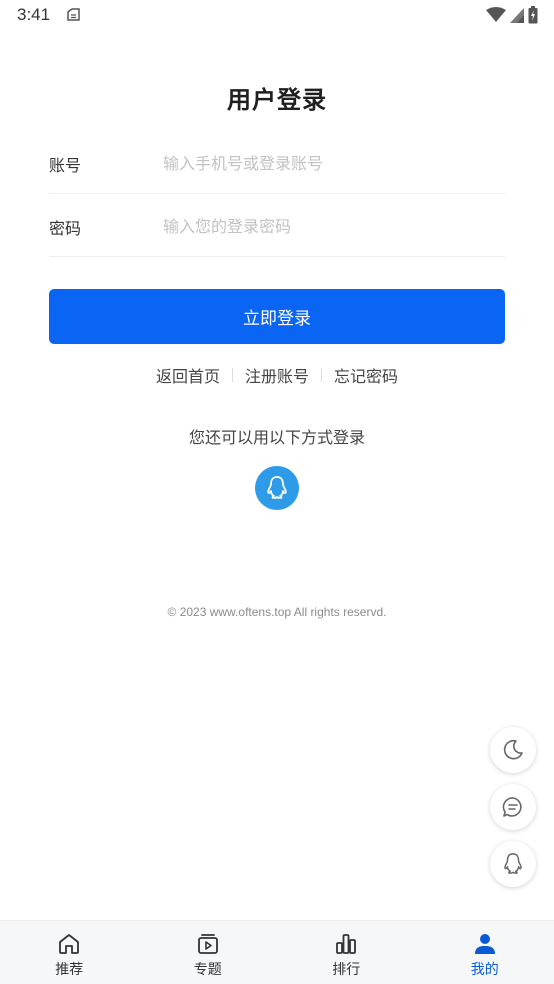 This screenshot has height=984, width=554. Describe the element at coordinates (517, 15) in the screenshot. I see `signal-icon` at that location.